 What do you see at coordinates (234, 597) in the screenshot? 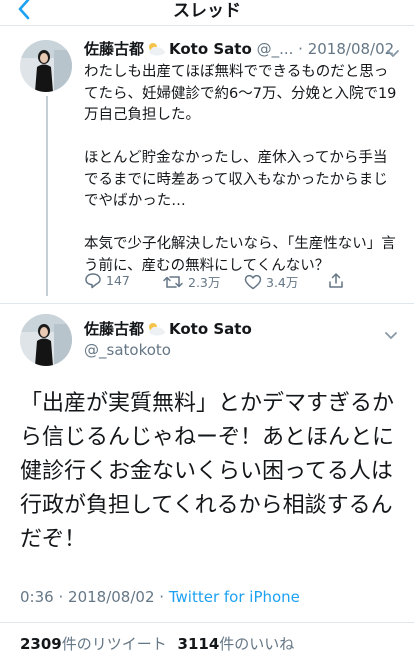
I see `tweet-source-link: Twitter for iPhone` at bounding box center [234, 597].